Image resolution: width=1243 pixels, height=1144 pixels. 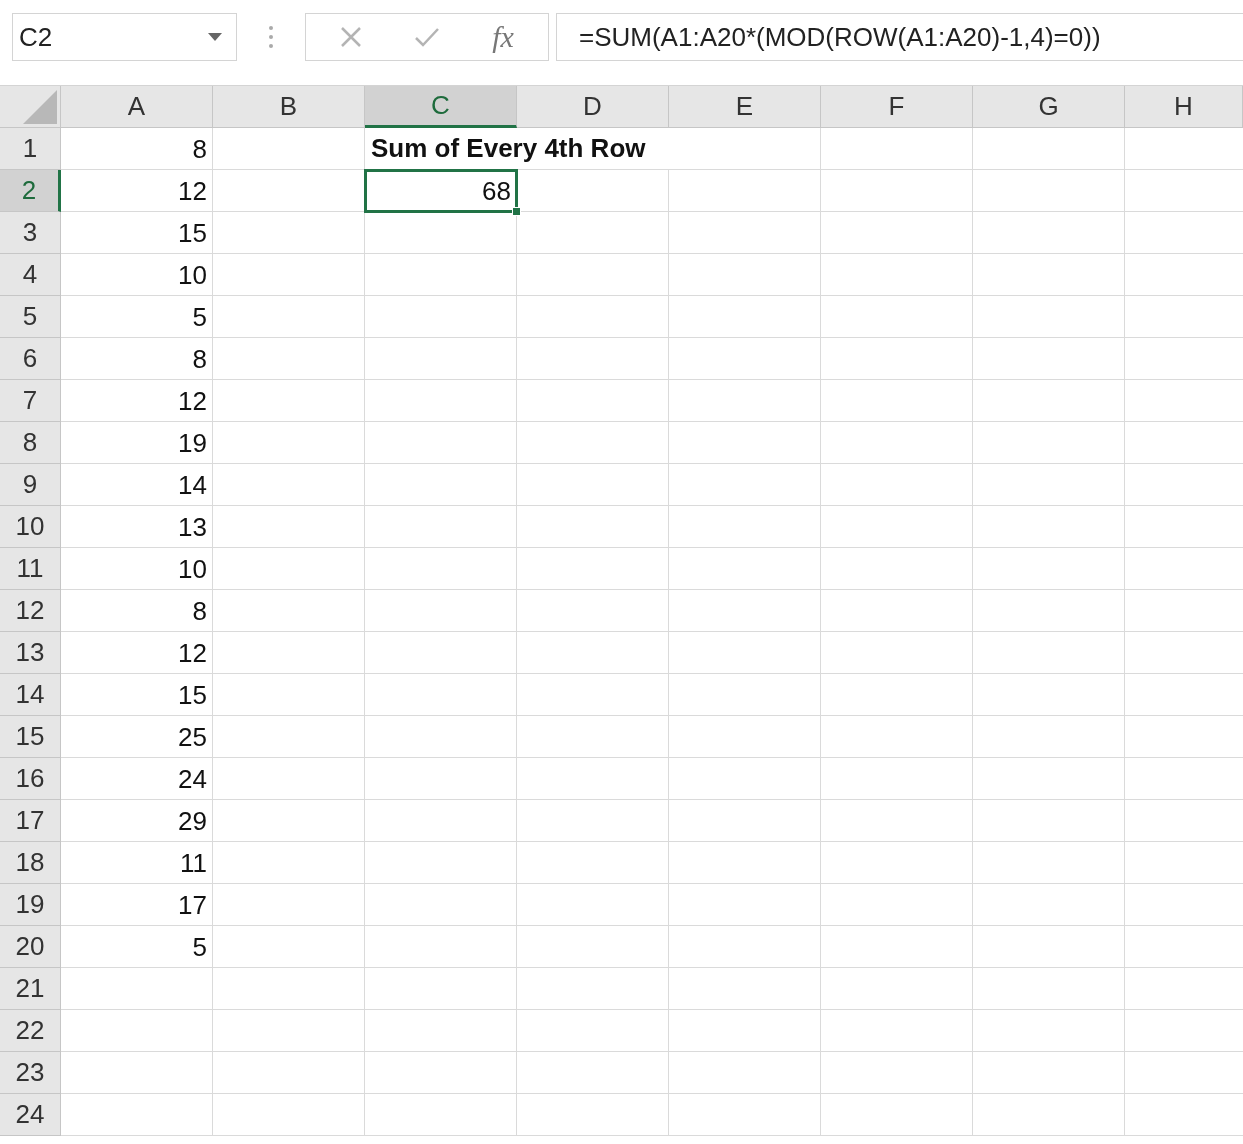 What do you see at coordinates (30, 863) in the screenshot?
I see `row-header: 18` at bounding box center [30, 863].